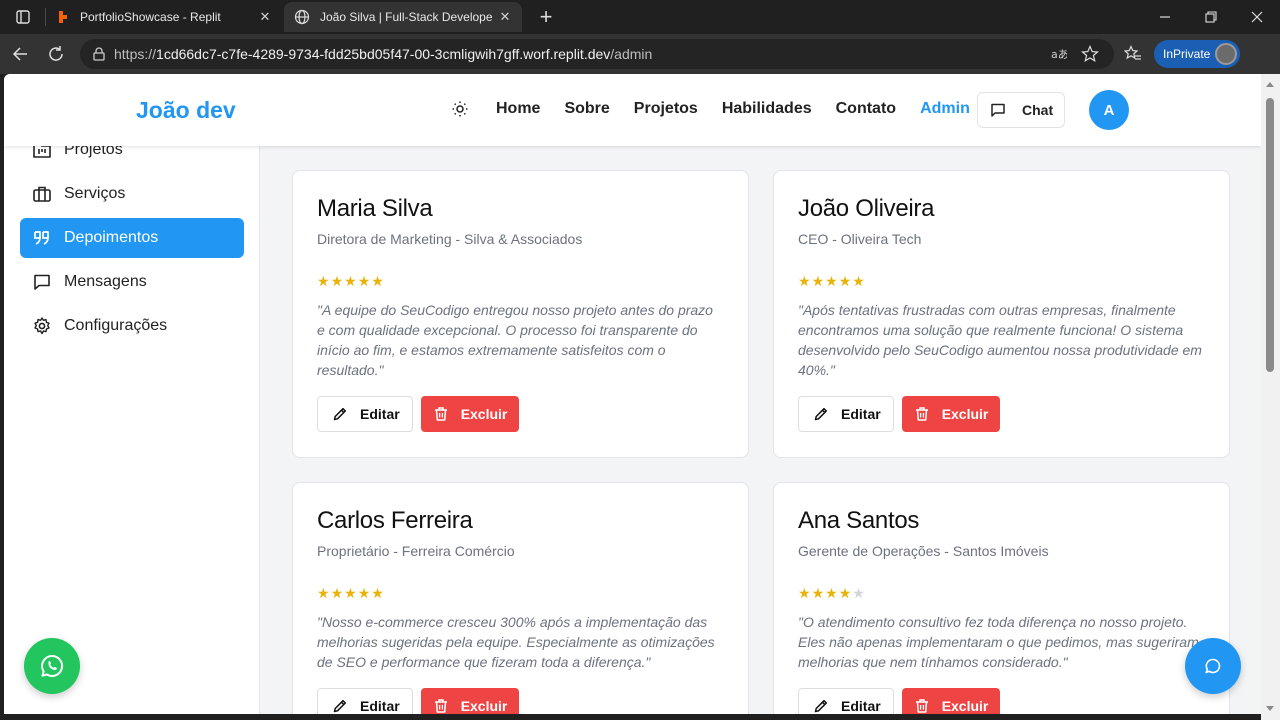  What do you see at coordinates (20, 54) in the screenshot?
I see `back-arrow-icon` at bounding box center [20, 54].